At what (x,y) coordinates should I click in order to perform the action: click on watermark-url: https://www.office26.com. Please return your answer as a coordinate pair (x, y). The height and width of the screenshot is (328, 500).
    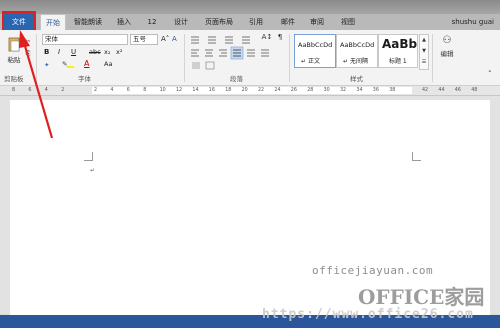
    Looking at the image, I should click on (368, 314).